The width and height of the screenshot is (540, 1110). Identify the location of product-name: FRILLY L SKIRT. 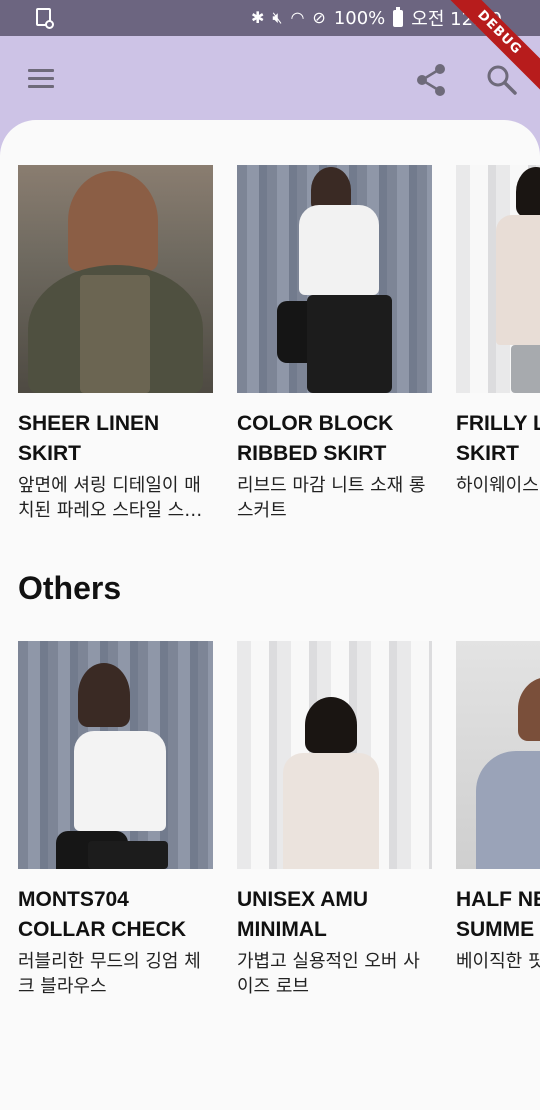
(498, 438).